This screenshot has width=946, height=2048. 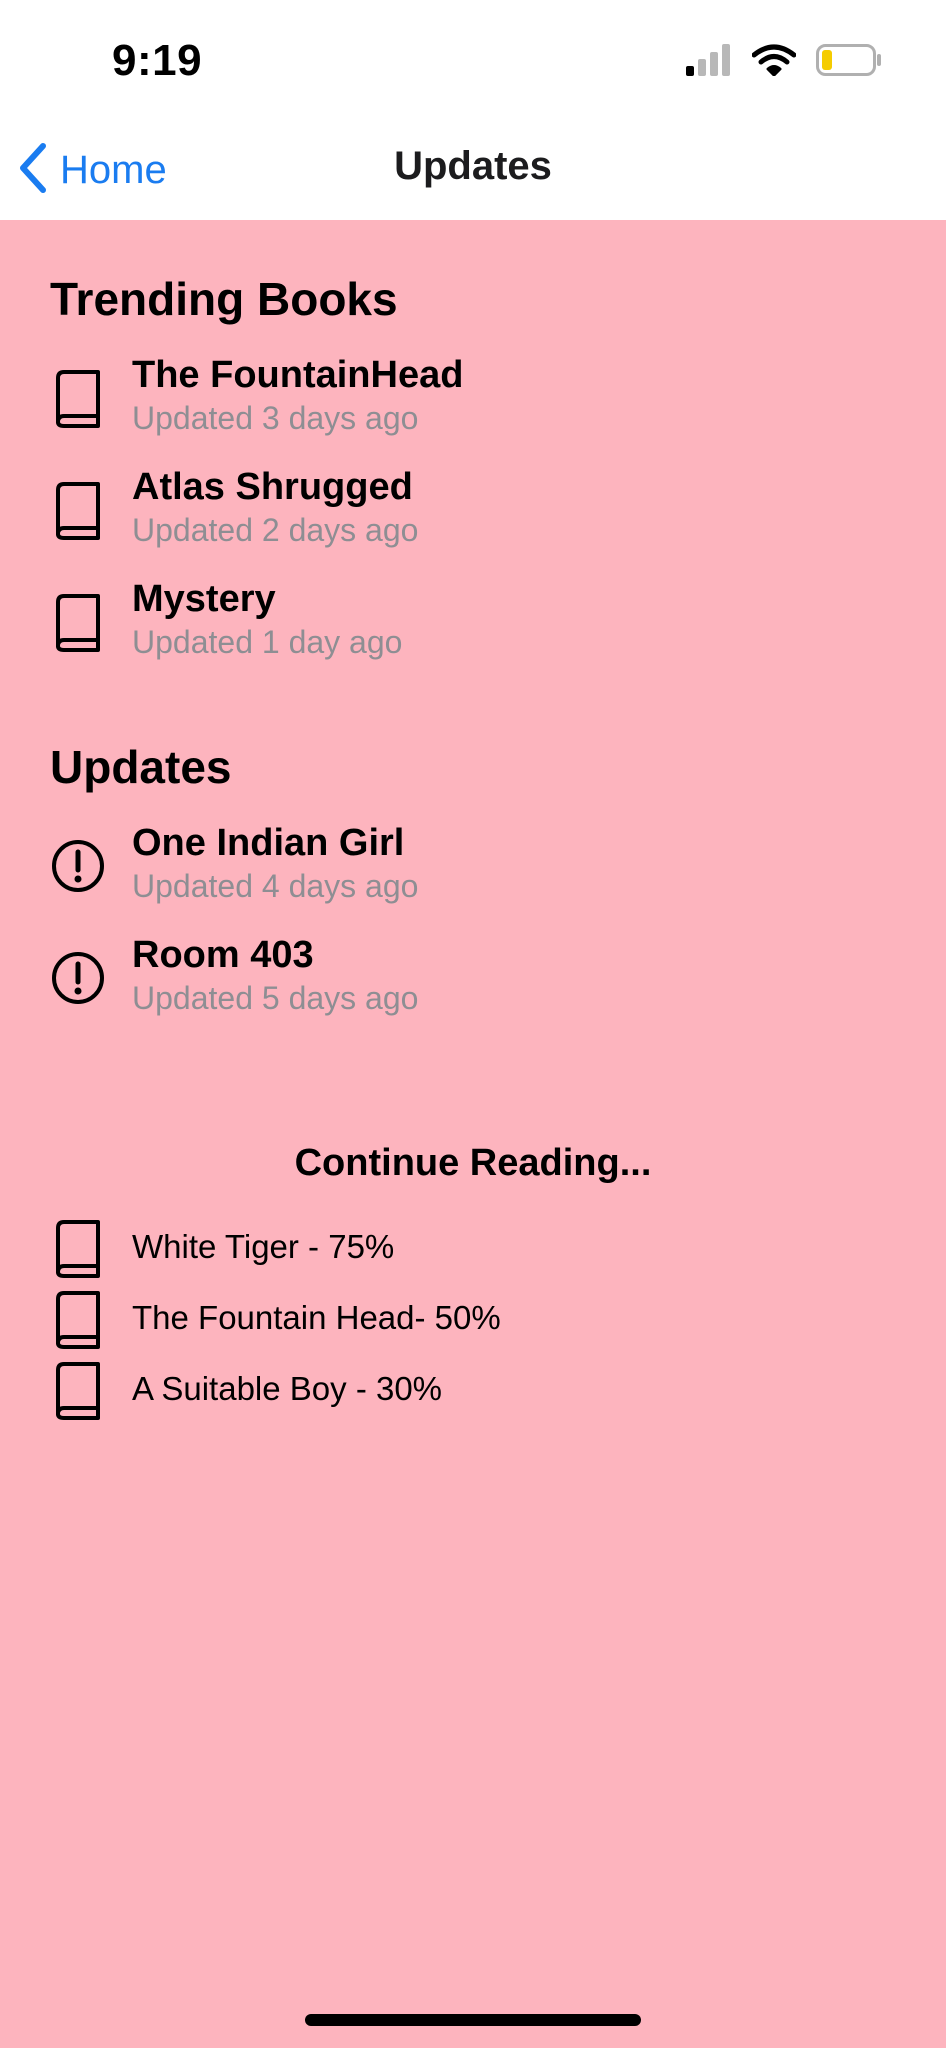 I want to click on update-time: Updated 5 days ago, so click(x=275, y=998).